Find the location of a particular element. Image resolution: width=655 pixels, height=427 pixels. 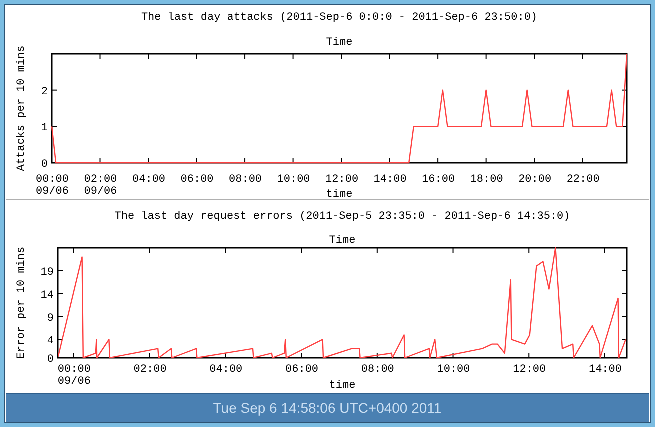

chart-title: The last day attacks (2011-Sep-6 0:0:0 - 2011-Sep-6 23:50:0) is located at coordinates (339, 18).